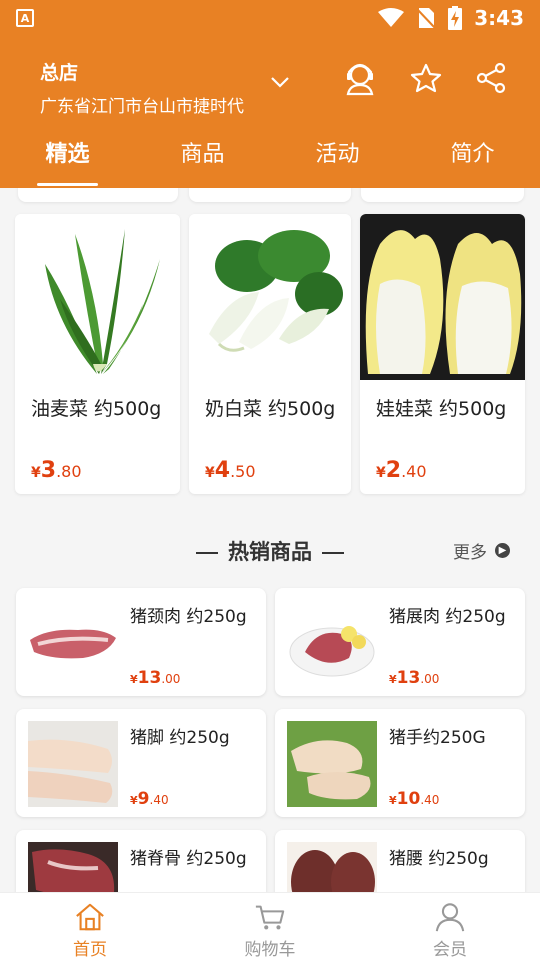 The width and height of the screenshot is (540, 960). I want to click on product-name: 奶白菜 约500g, so click(270, 409).